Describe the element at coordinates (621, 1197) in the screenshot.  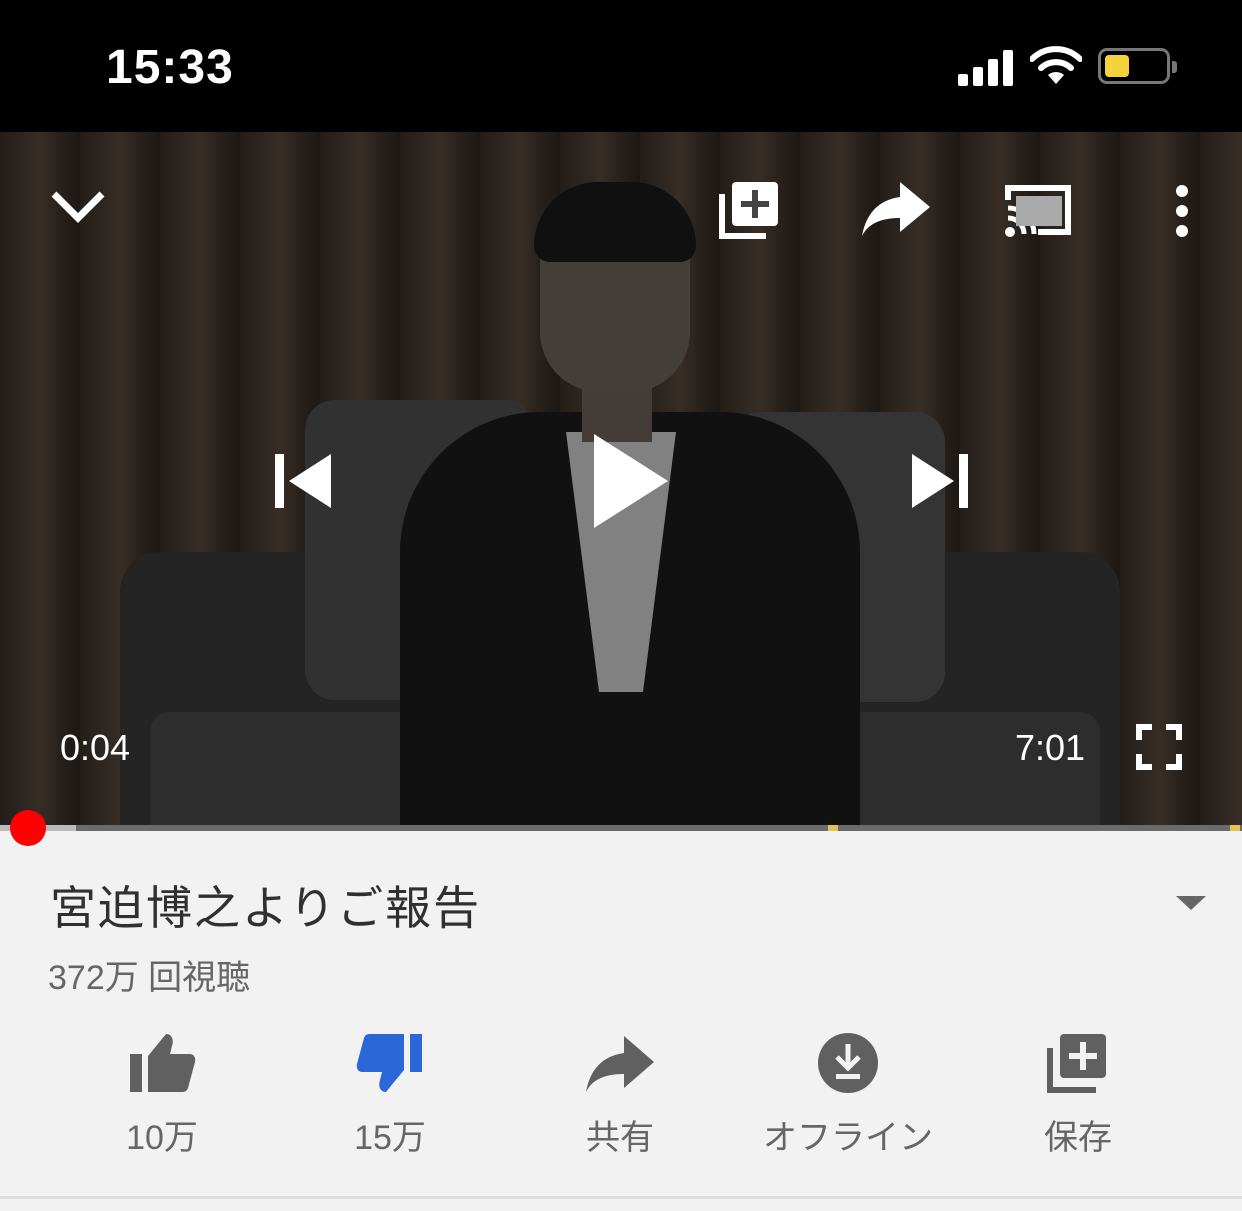
I see `section-divider` at that location.